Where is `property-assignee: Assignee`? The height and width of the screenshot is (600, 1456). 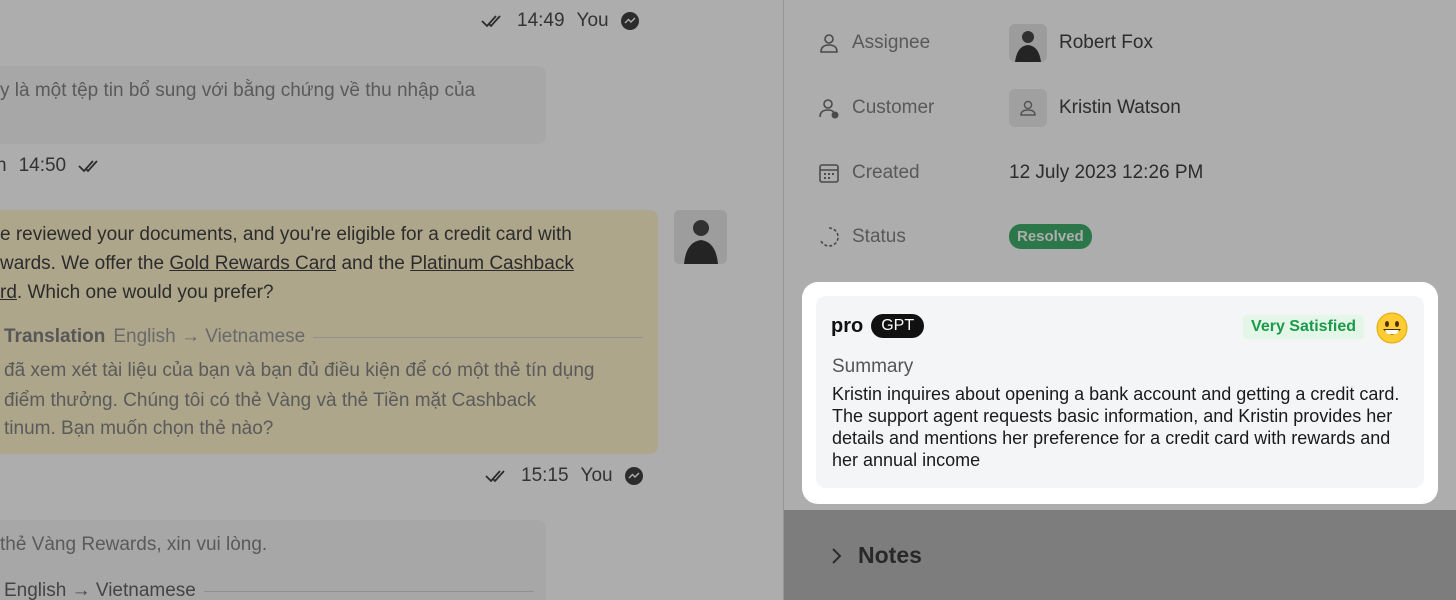
property-assignee: Assignee is located at coordinates (874, 43).